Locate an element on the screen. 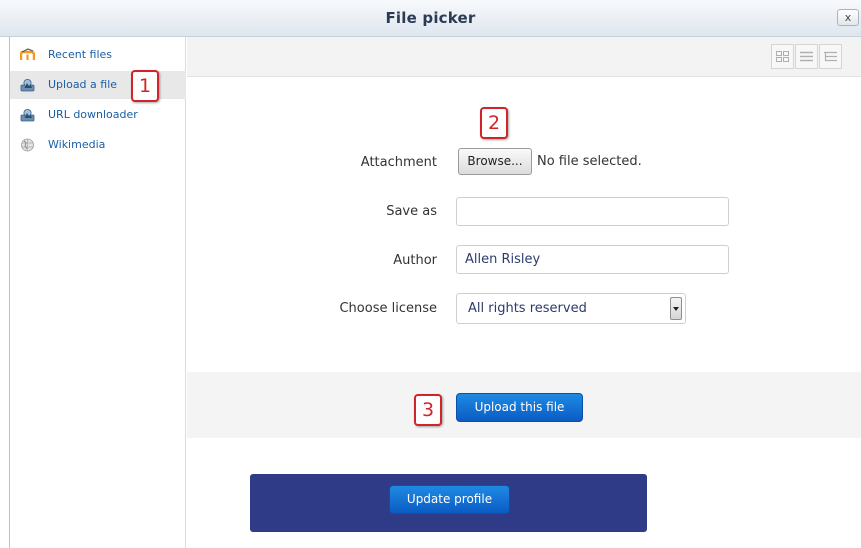  license-selected-value: All rights reserved is located at coordinates (527, 308).